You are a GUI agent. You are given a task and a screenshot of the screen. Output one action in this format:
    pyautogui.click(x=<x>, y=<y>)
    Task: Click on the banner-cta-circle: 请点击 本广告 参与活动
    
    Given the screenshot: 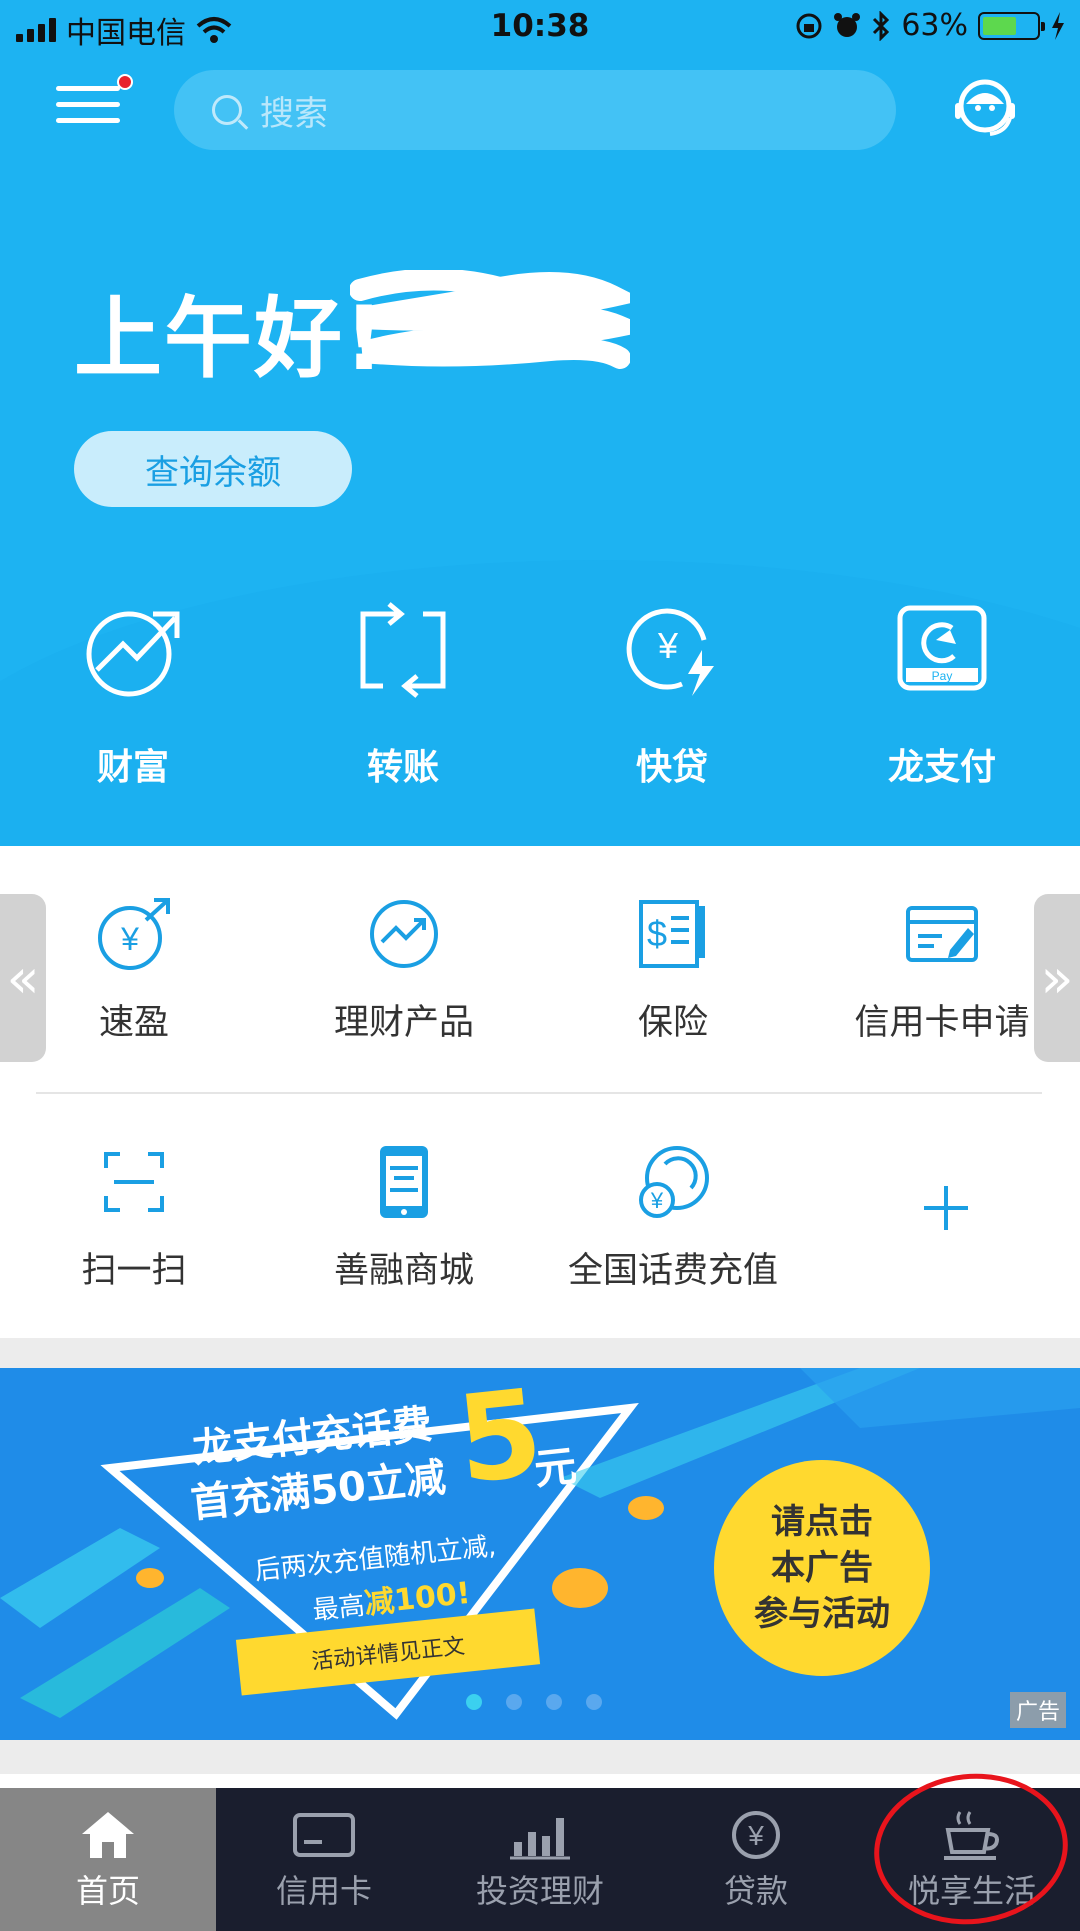 What is the action you would take?
    pyautogui.click(x=822, y=1568)
    